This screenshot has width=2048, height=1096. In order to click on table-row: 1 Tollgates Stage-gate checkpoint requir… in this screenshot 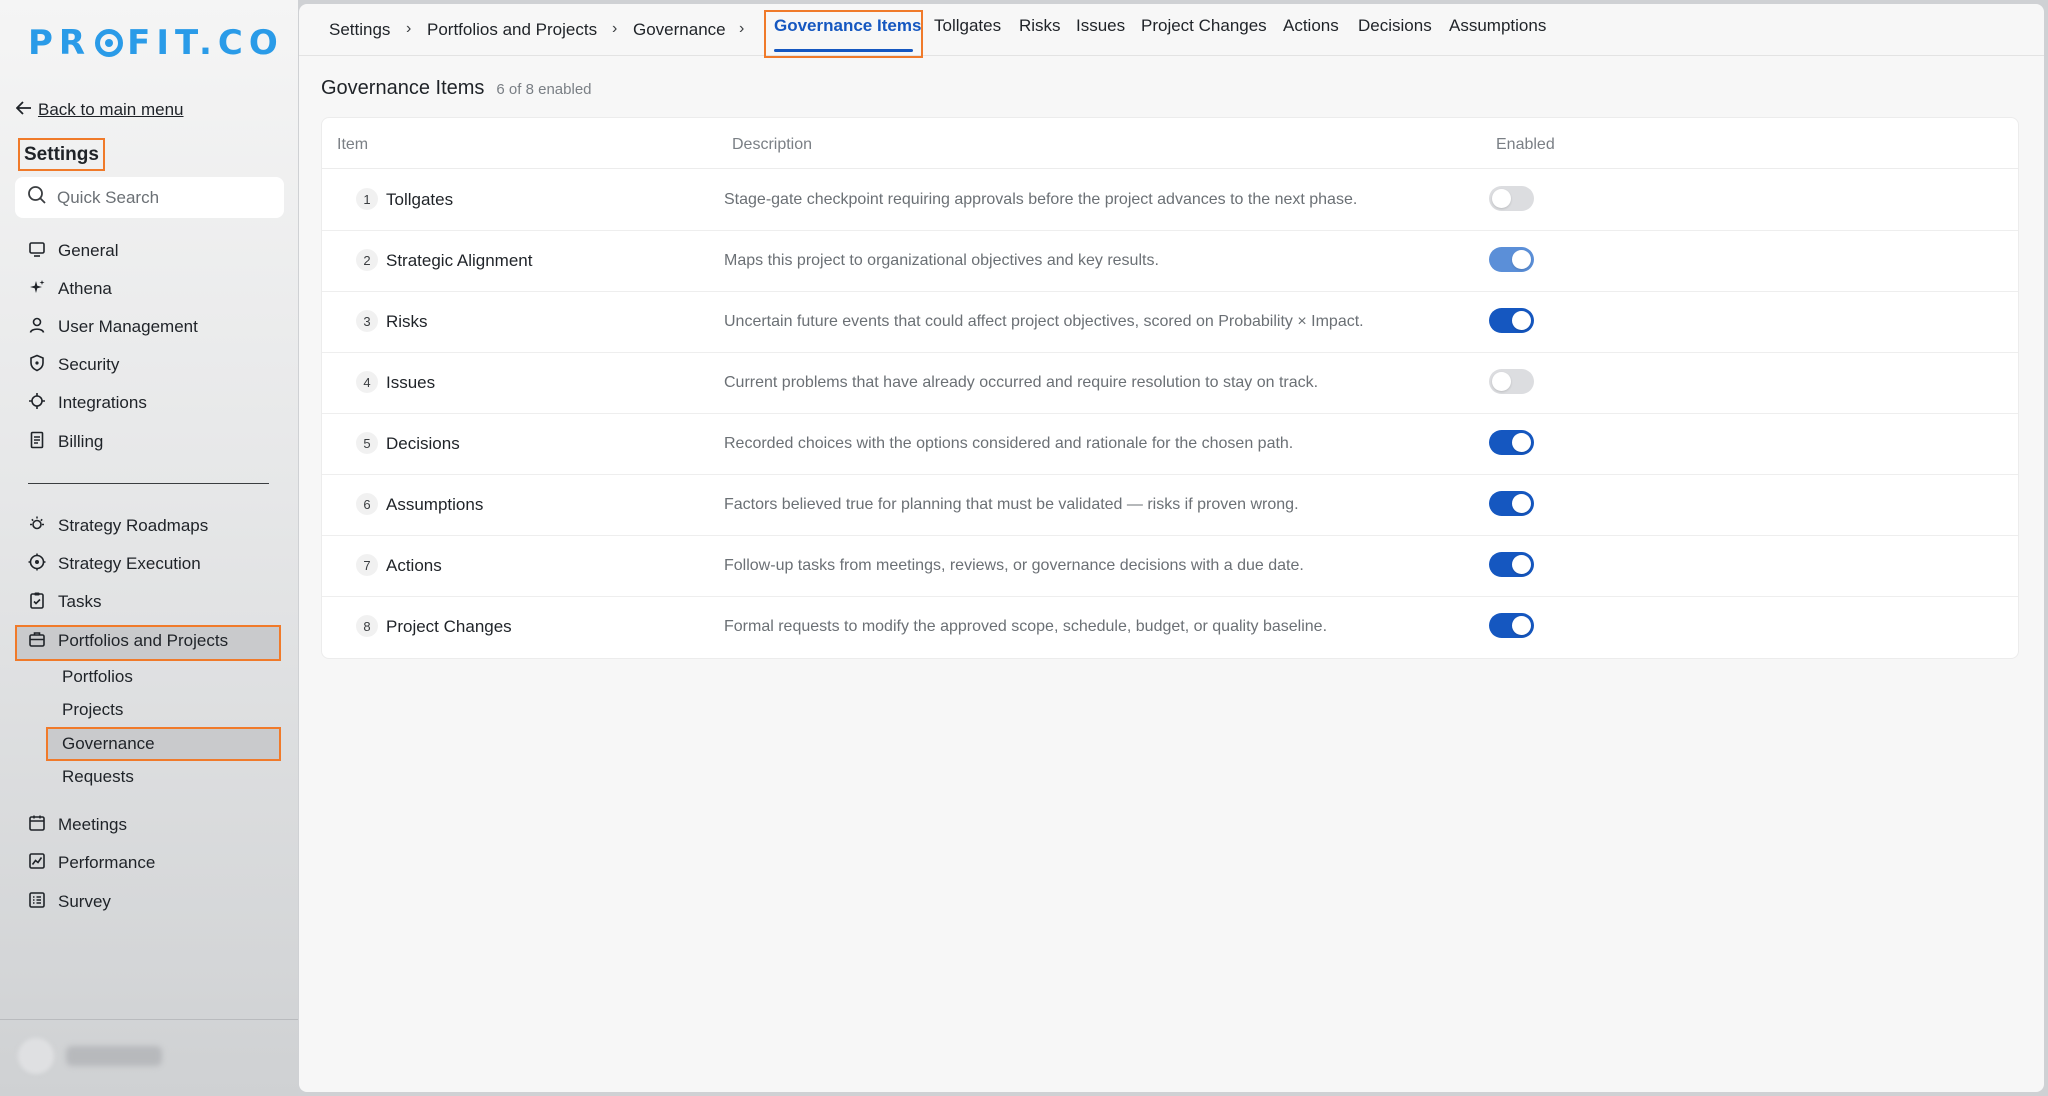, I will do `click(1170, 200)`.